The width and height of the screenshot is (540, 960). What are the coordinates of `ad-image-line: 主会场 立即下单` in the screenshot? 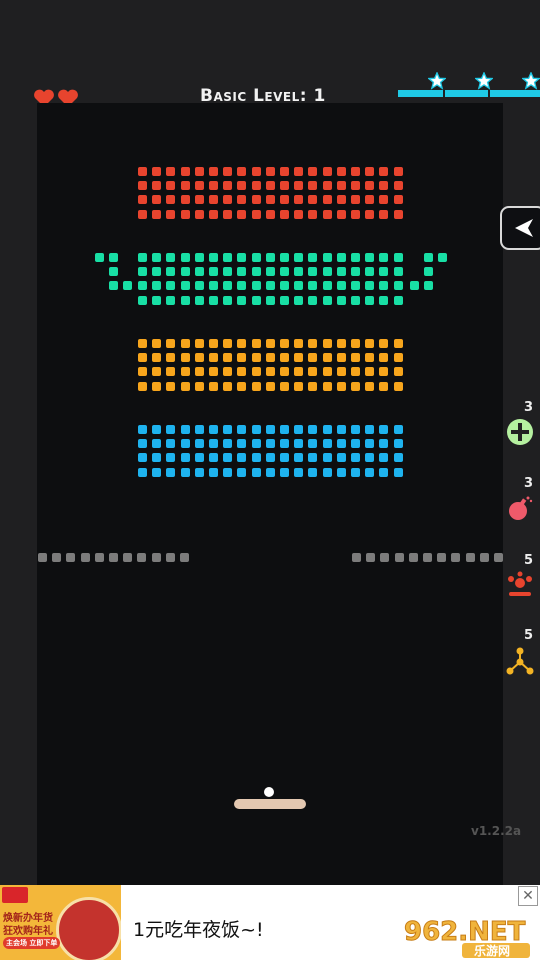 It's located at (32, 943).